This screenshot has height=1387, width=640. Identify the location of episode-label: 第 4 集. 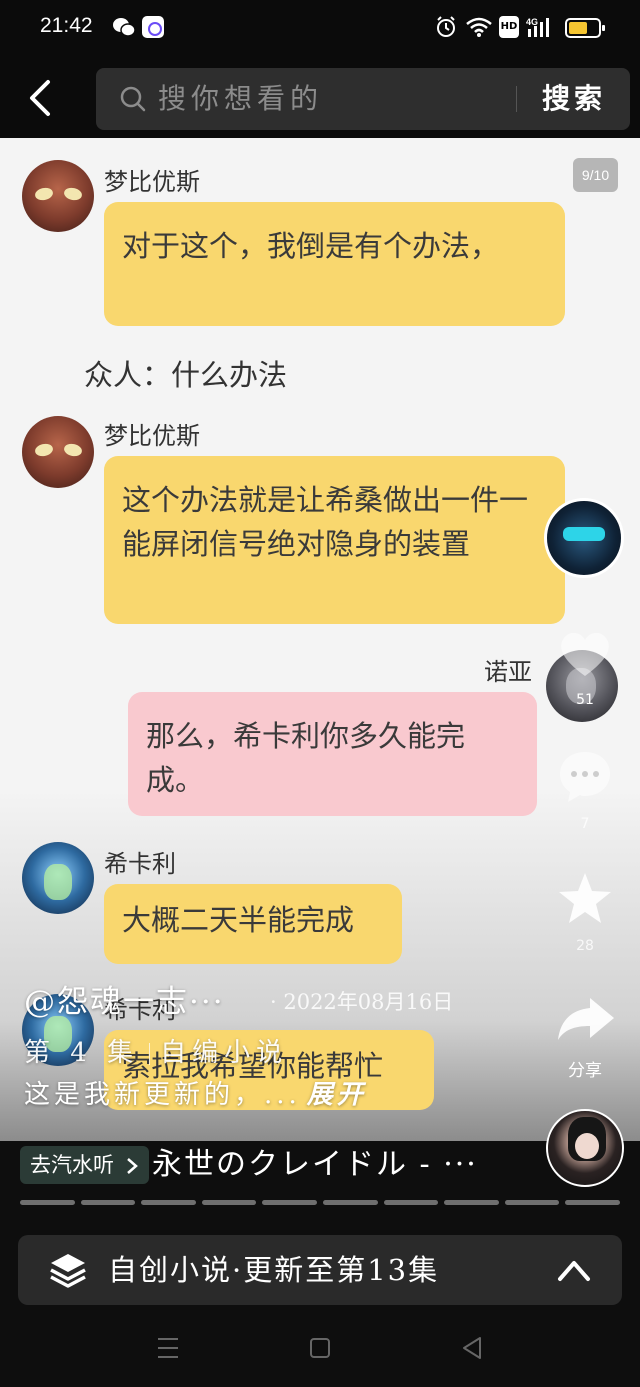
(82, 1053).